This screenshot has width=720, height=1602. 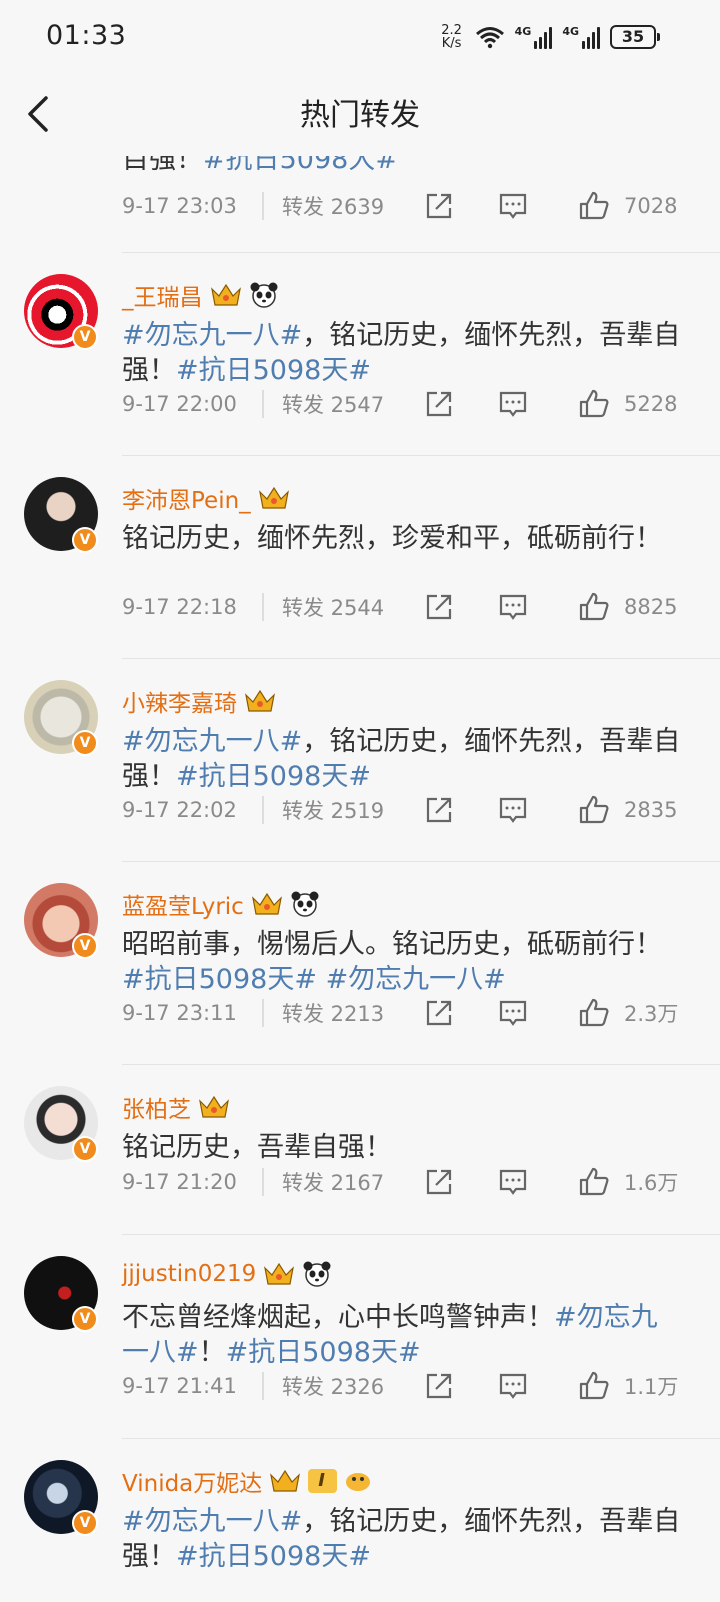 What do you see at coordinates (651, 810) in the screenshot?
I see `like-count: 2835` at bounding box center [651, 810].